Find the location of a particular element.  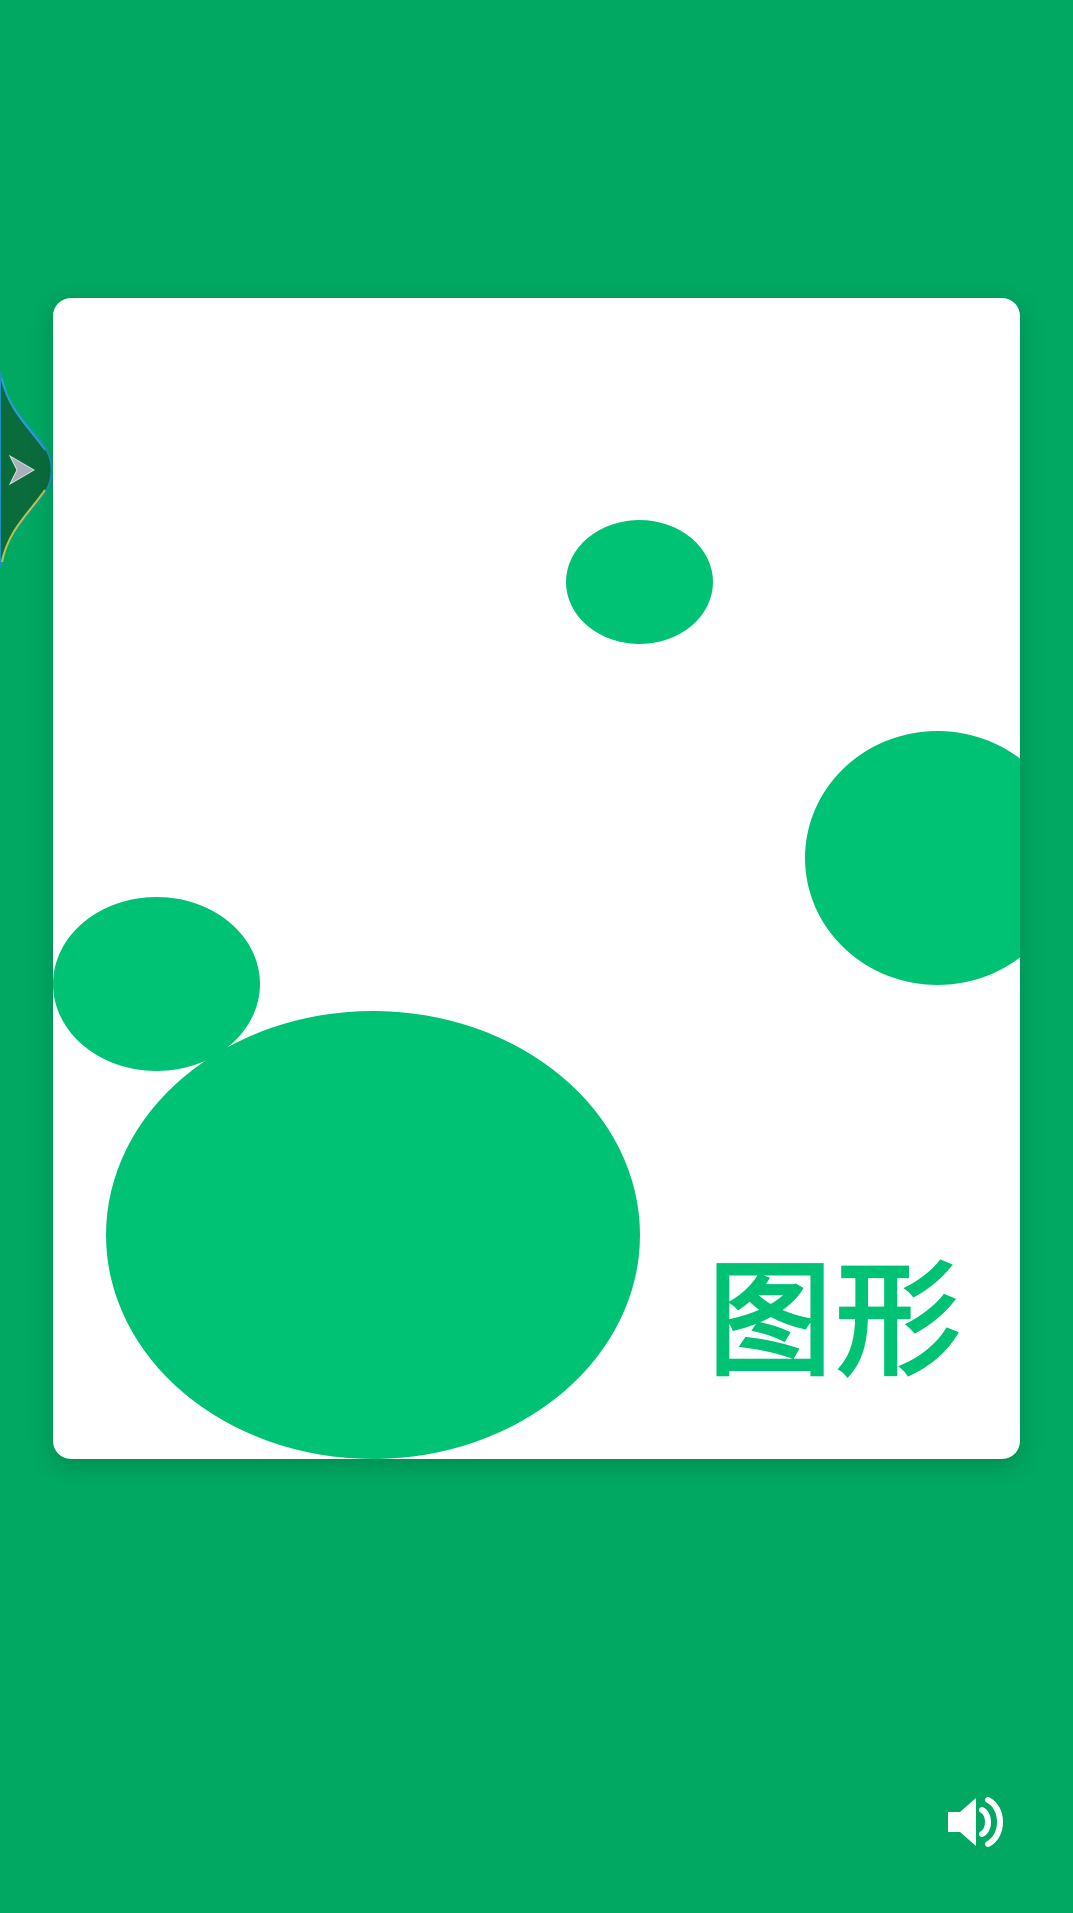

side-drawer-tab is located at coordinates (26, 470).